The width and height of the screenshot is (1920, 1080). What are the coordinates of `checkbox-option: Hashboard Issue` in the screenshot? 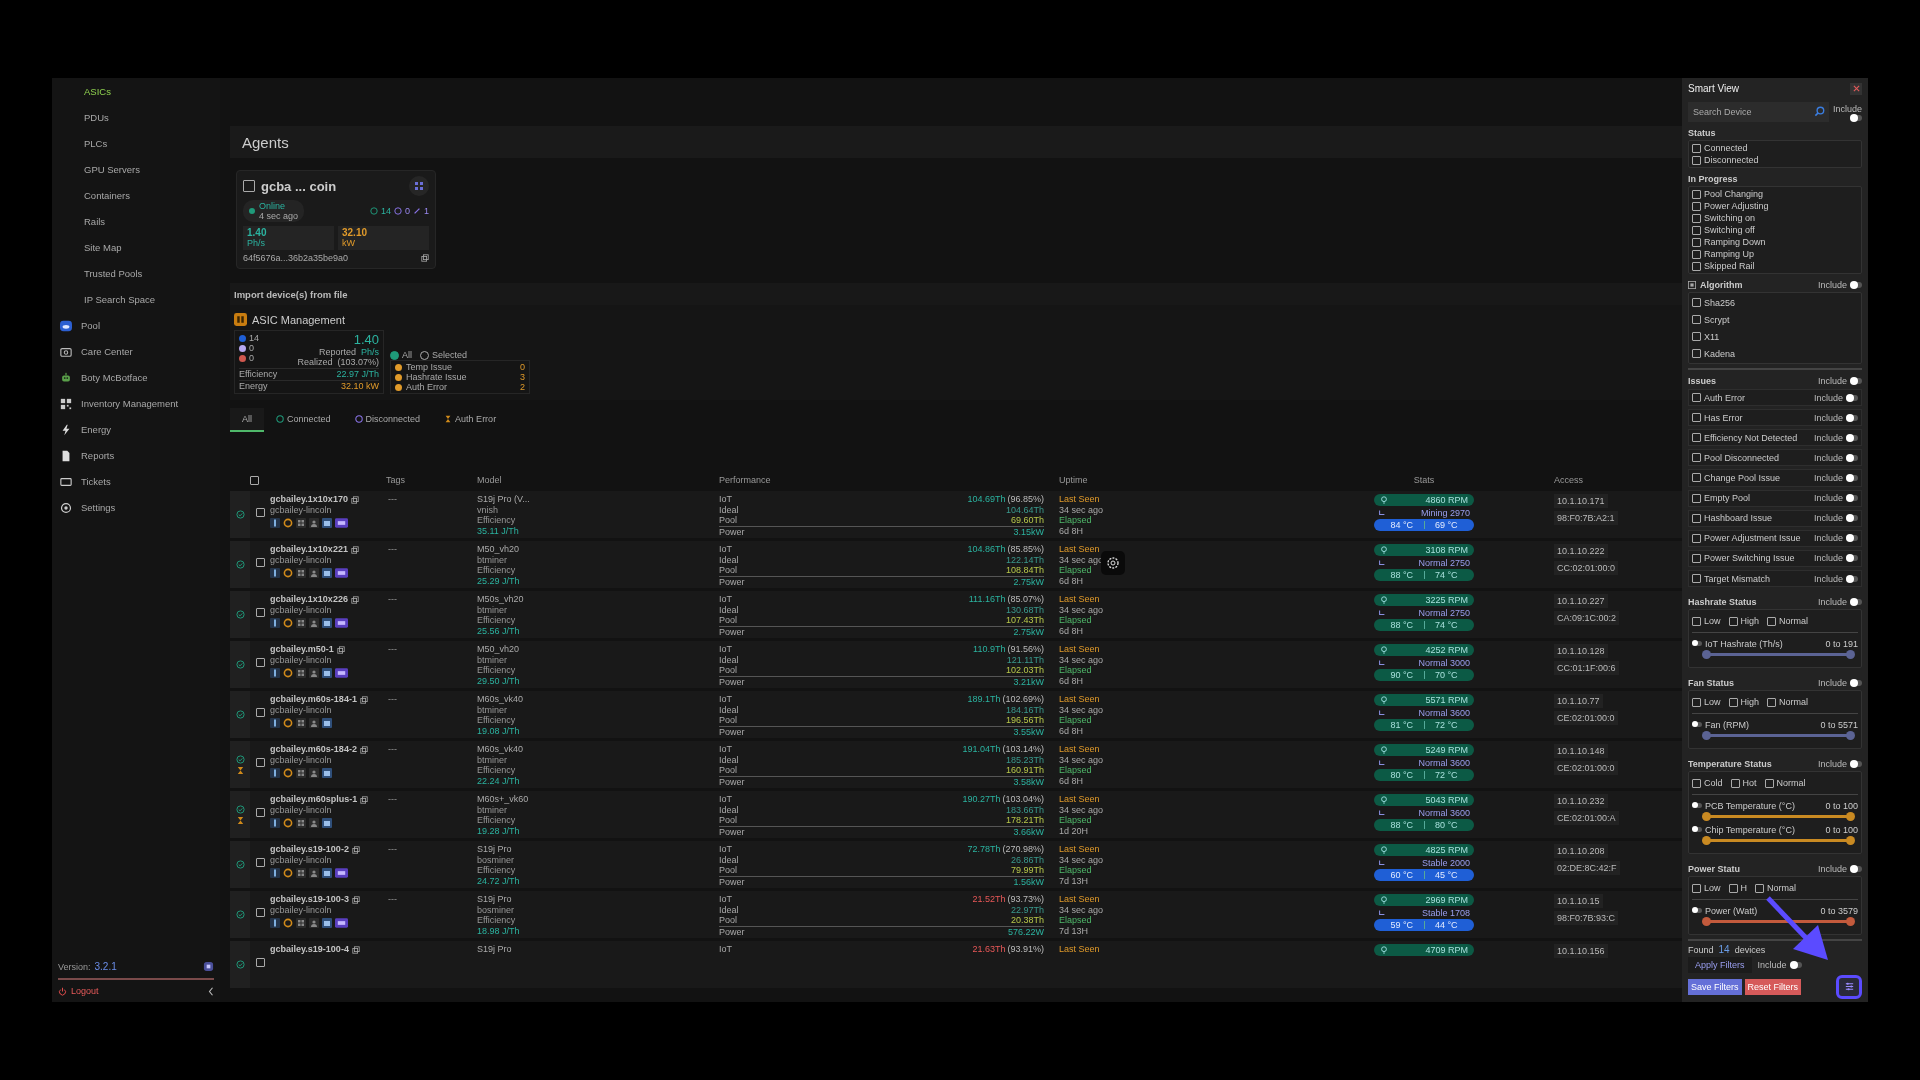 It's located at (1732, 518).